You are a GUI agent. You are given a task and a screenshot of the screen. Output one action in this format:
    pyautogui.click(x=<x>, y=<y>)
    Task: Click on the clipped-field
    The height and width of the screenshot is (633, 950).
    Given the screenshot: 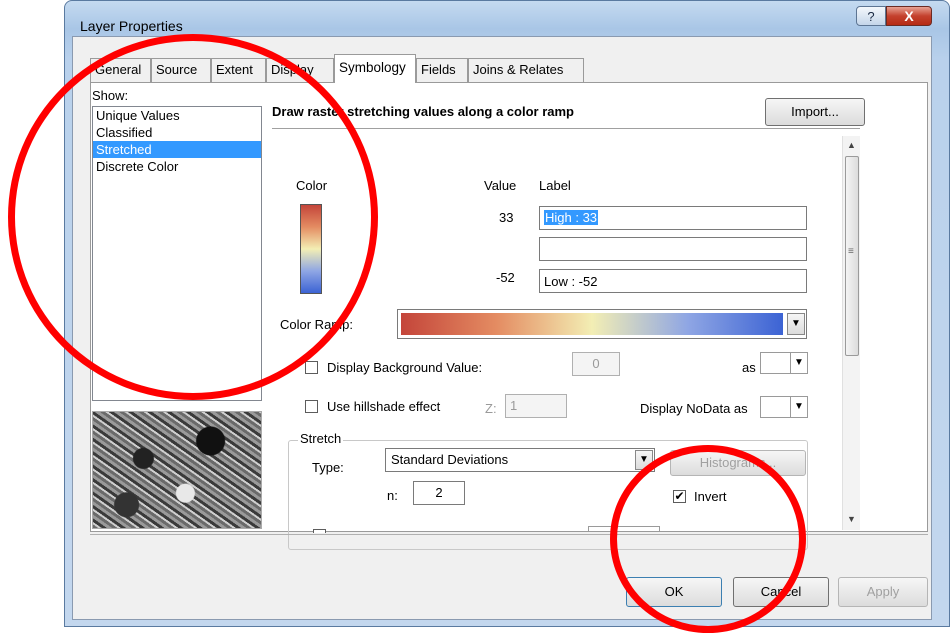 What is the action you would take?
    pyautogui.click(x=624, y=529)
    